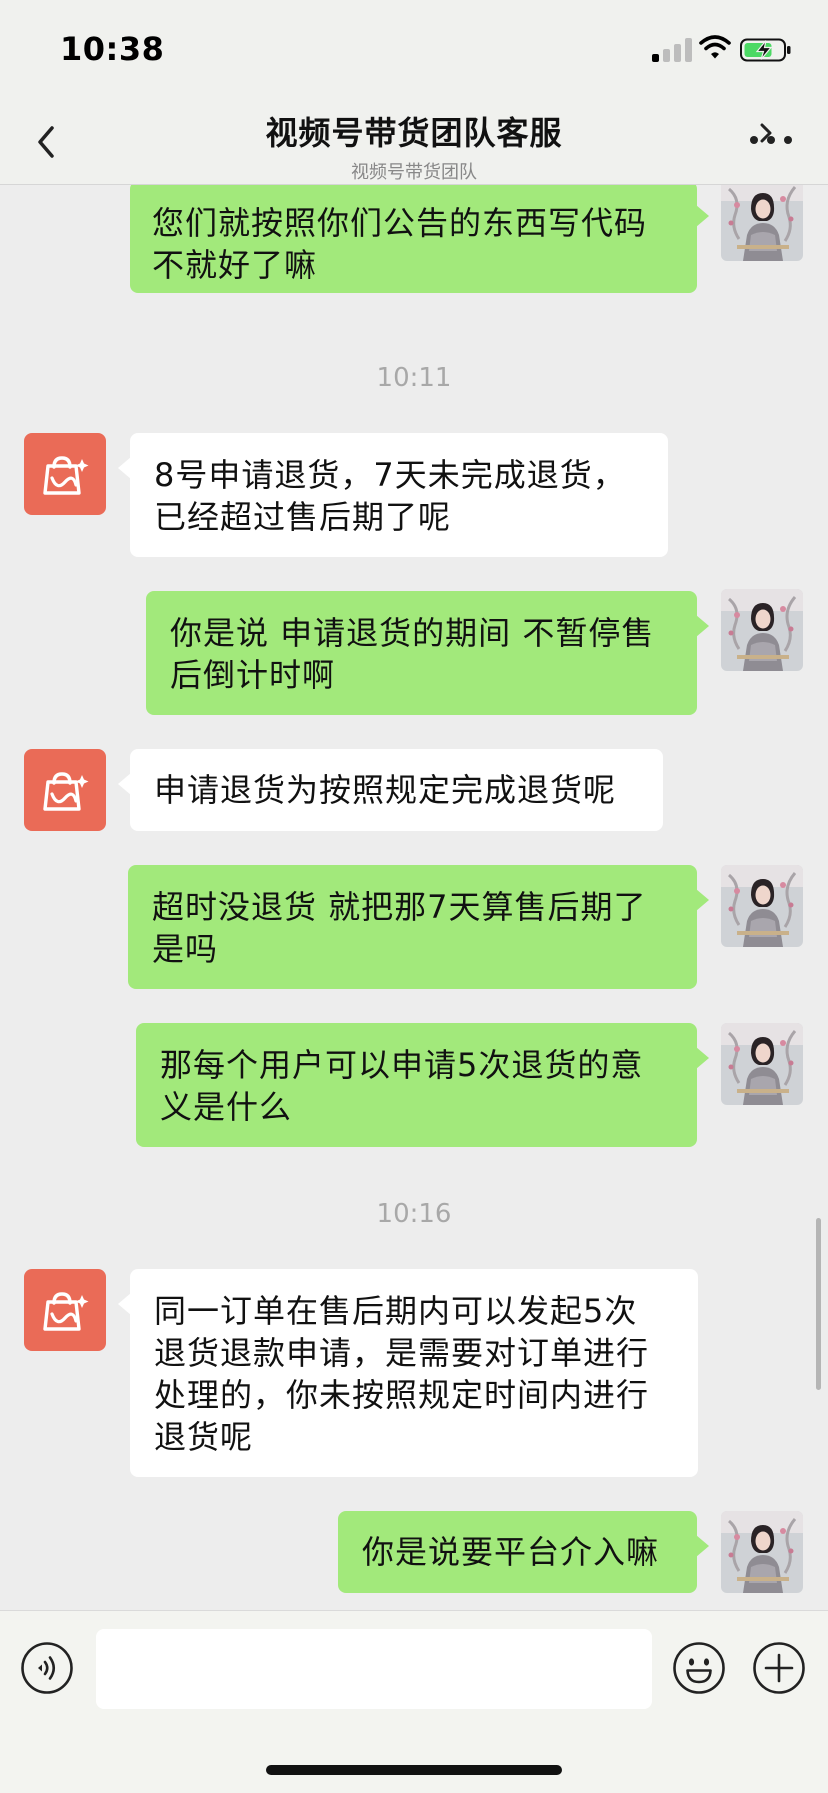 The width and height of the screenshot is (828, 1793). What do you see at coordinates (47, 1668) in the screenshot?
I see `voice-icon` at bounding box center [47, 1668].